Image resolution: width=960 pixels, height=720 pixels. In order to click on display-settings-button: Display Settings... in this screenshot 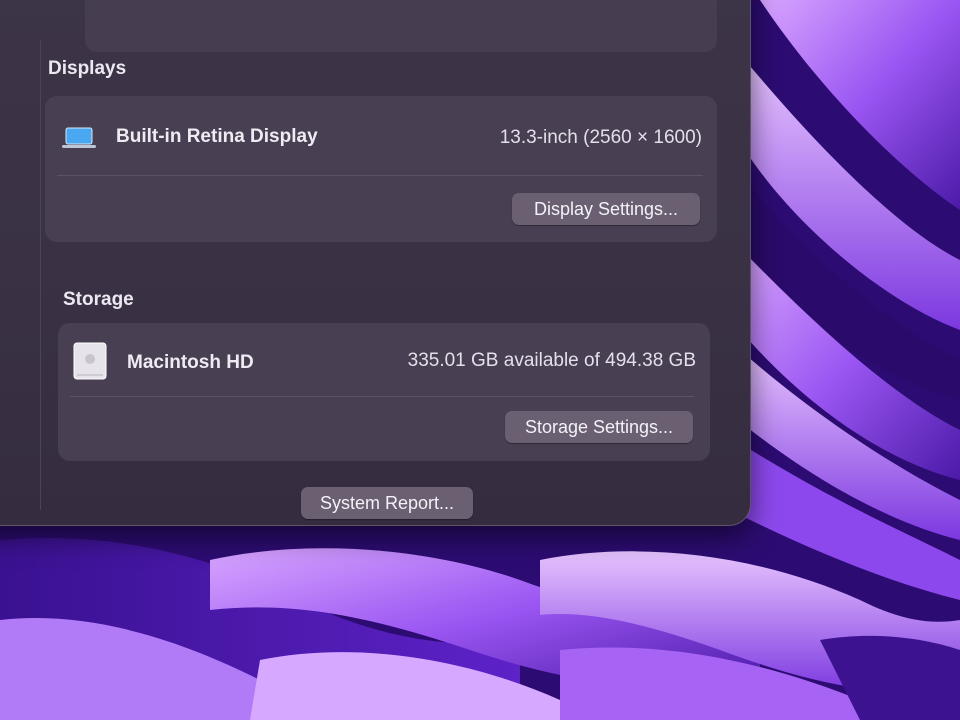, I will do `click(606, 209)`.